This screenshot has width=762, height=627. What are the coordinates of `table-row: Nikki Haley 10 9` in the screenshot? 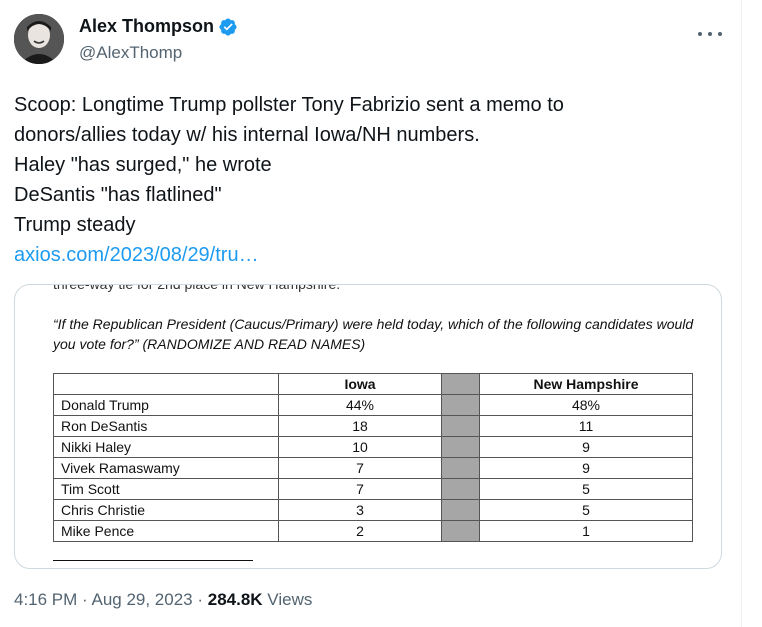 It's located at (373, 447).